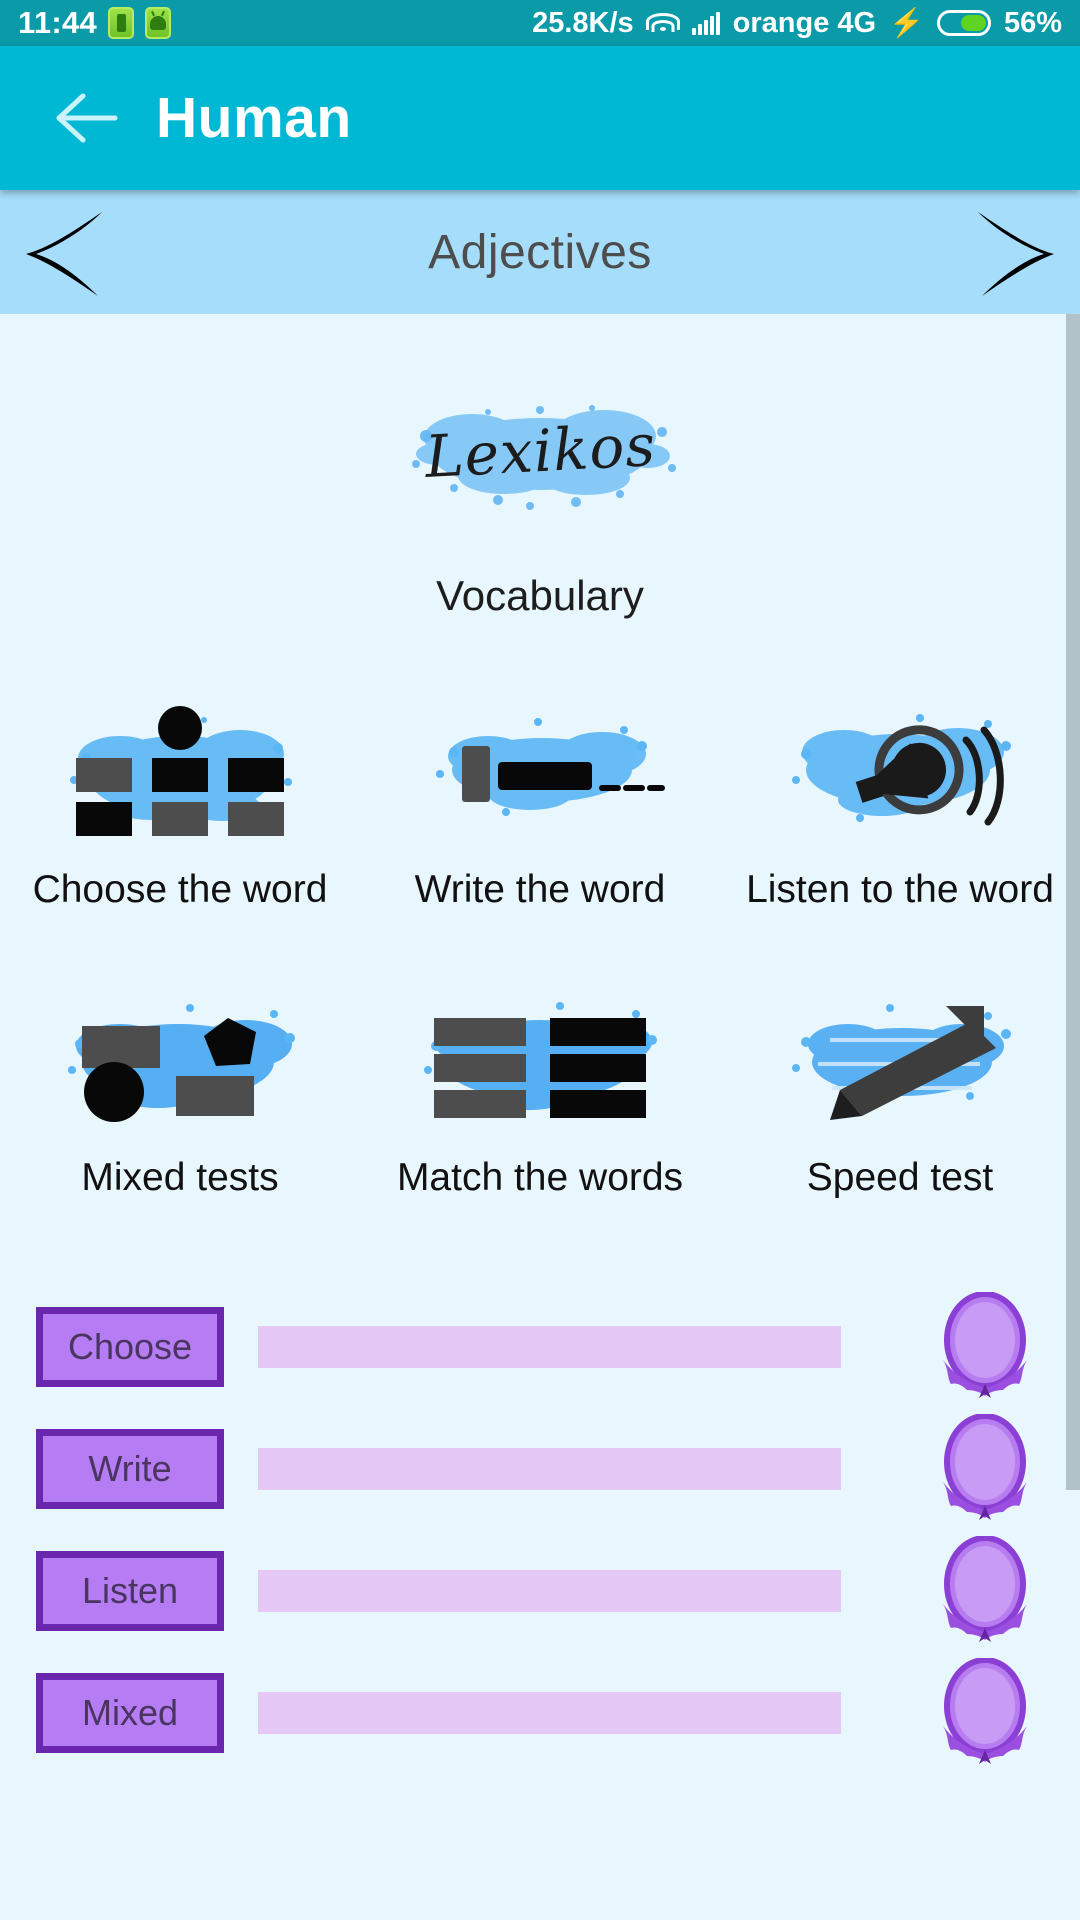  What do you see at coordinates (180, 889) in the screenshot?
I see `mode-label: Choose the word` at bounding box center [180, 889].